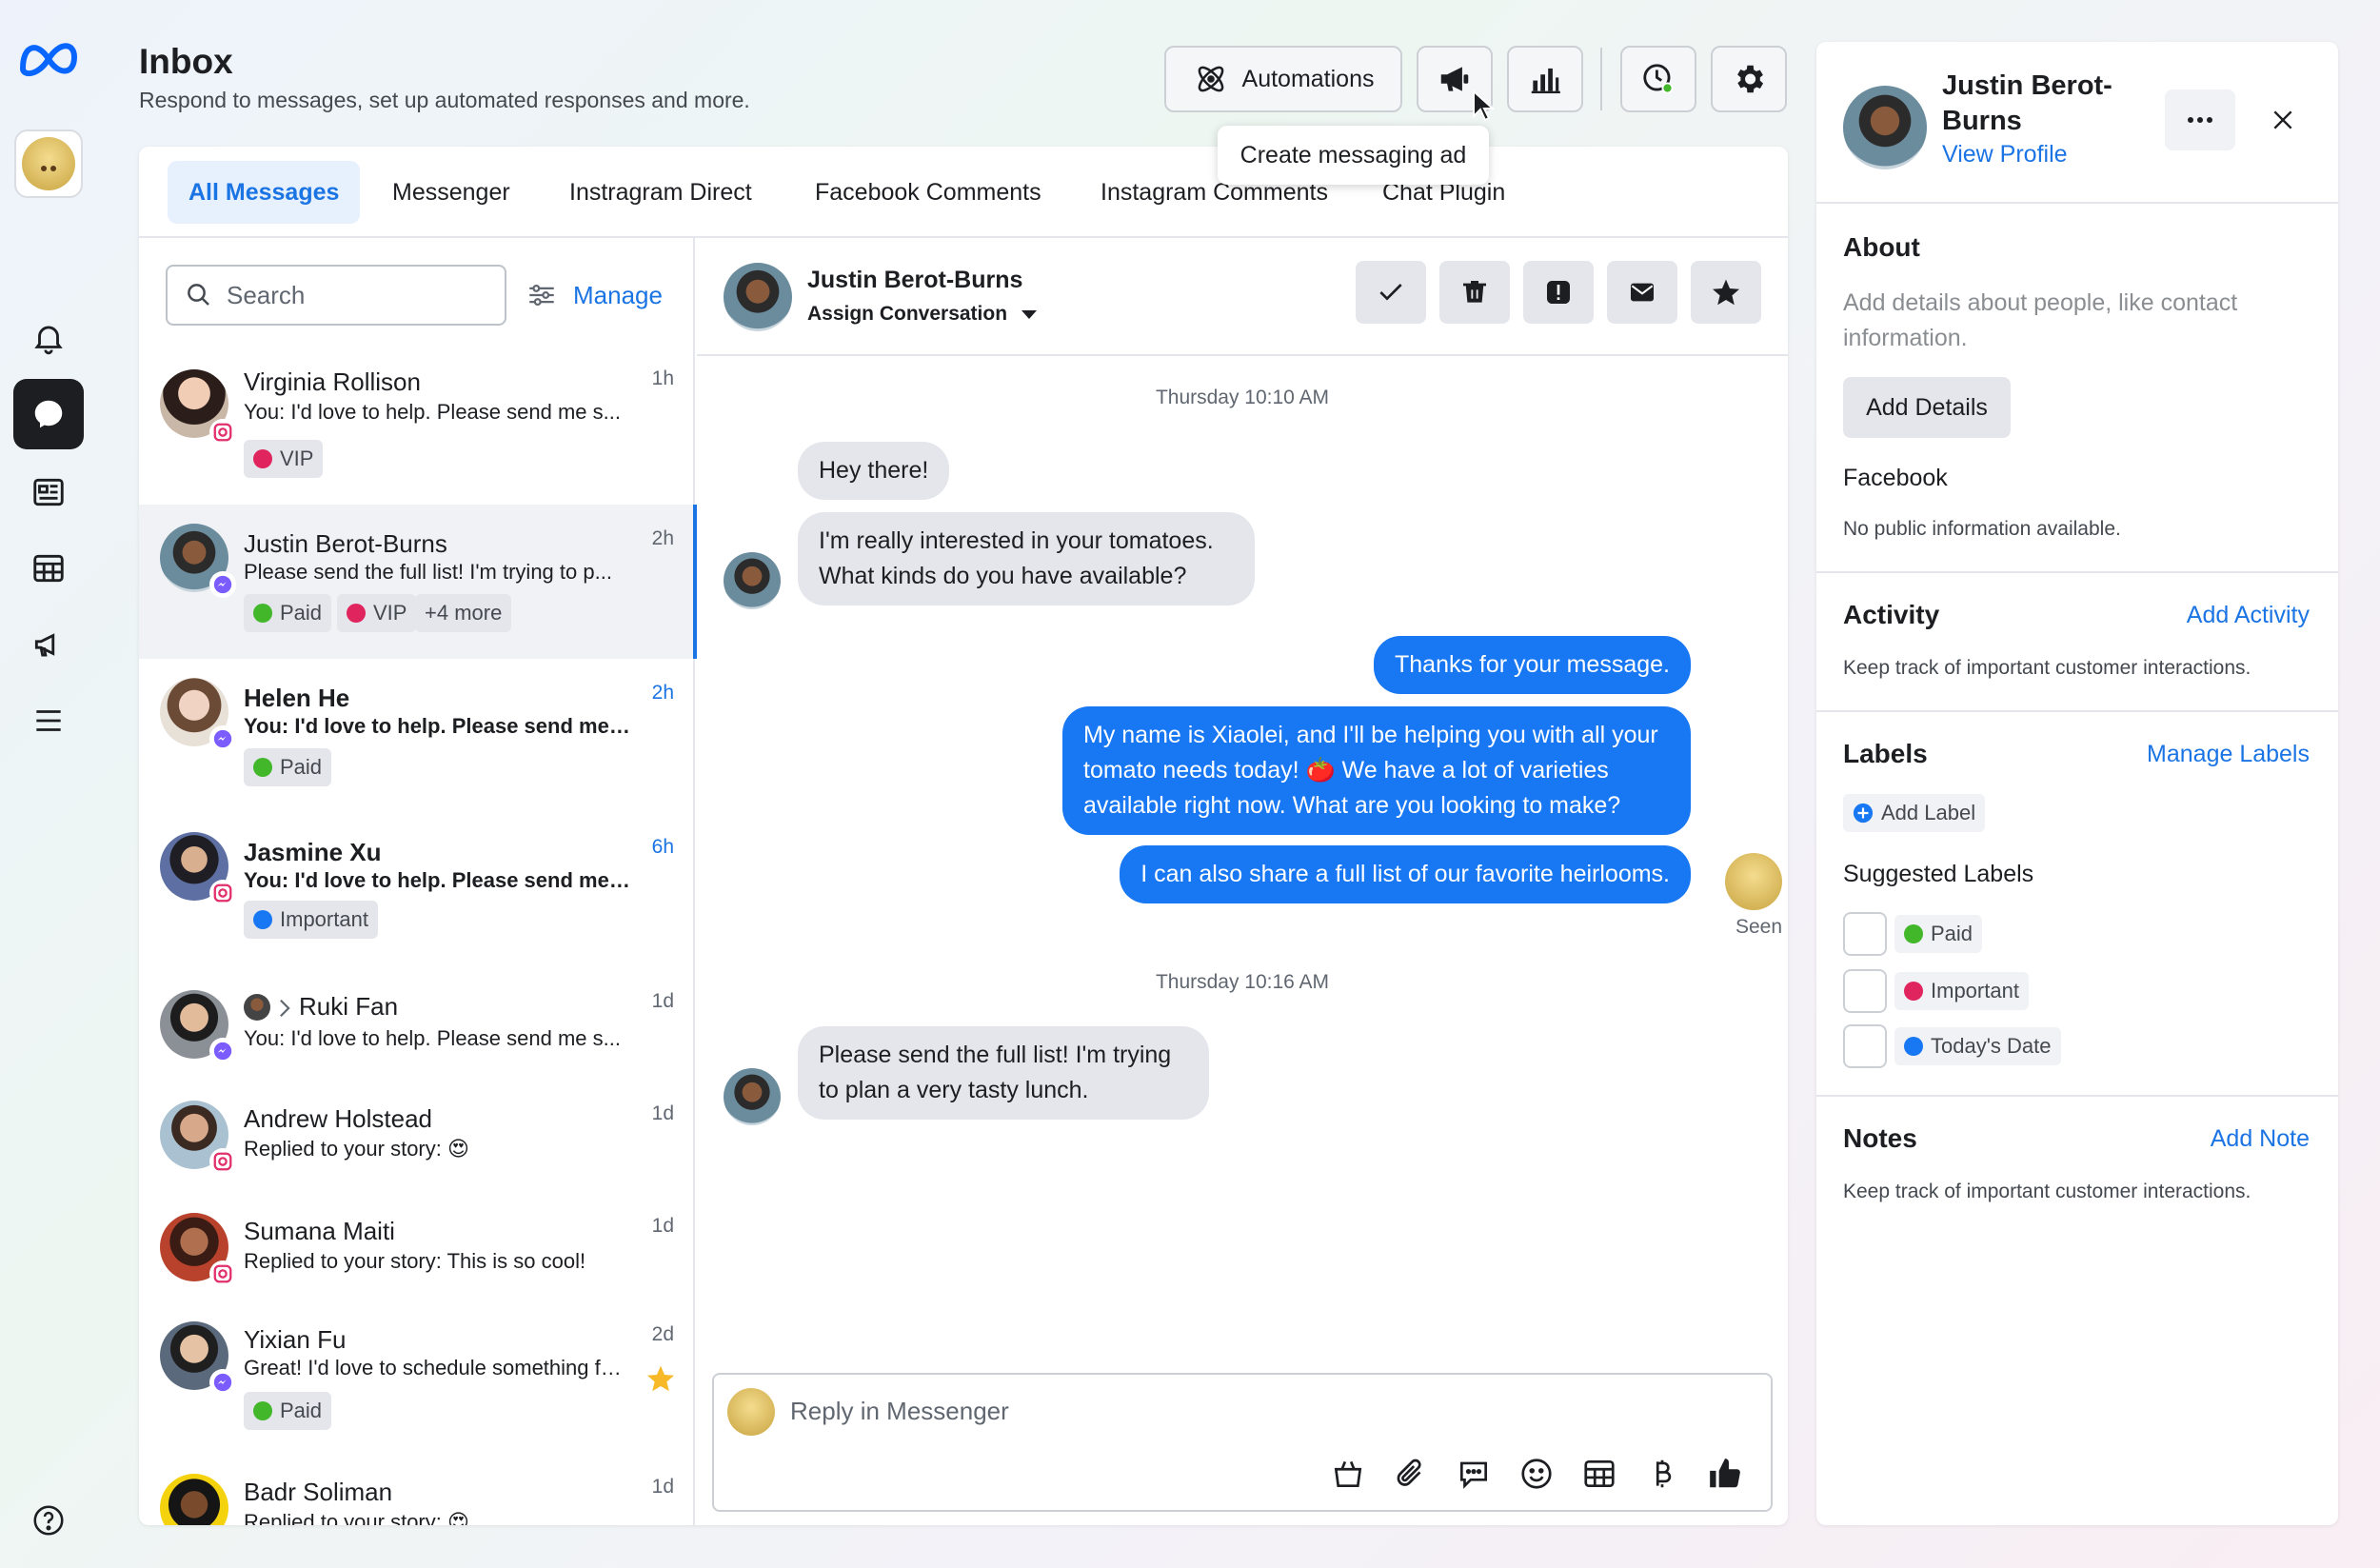  I want to click on label-text: Today's Date, so click(1991, 1046).